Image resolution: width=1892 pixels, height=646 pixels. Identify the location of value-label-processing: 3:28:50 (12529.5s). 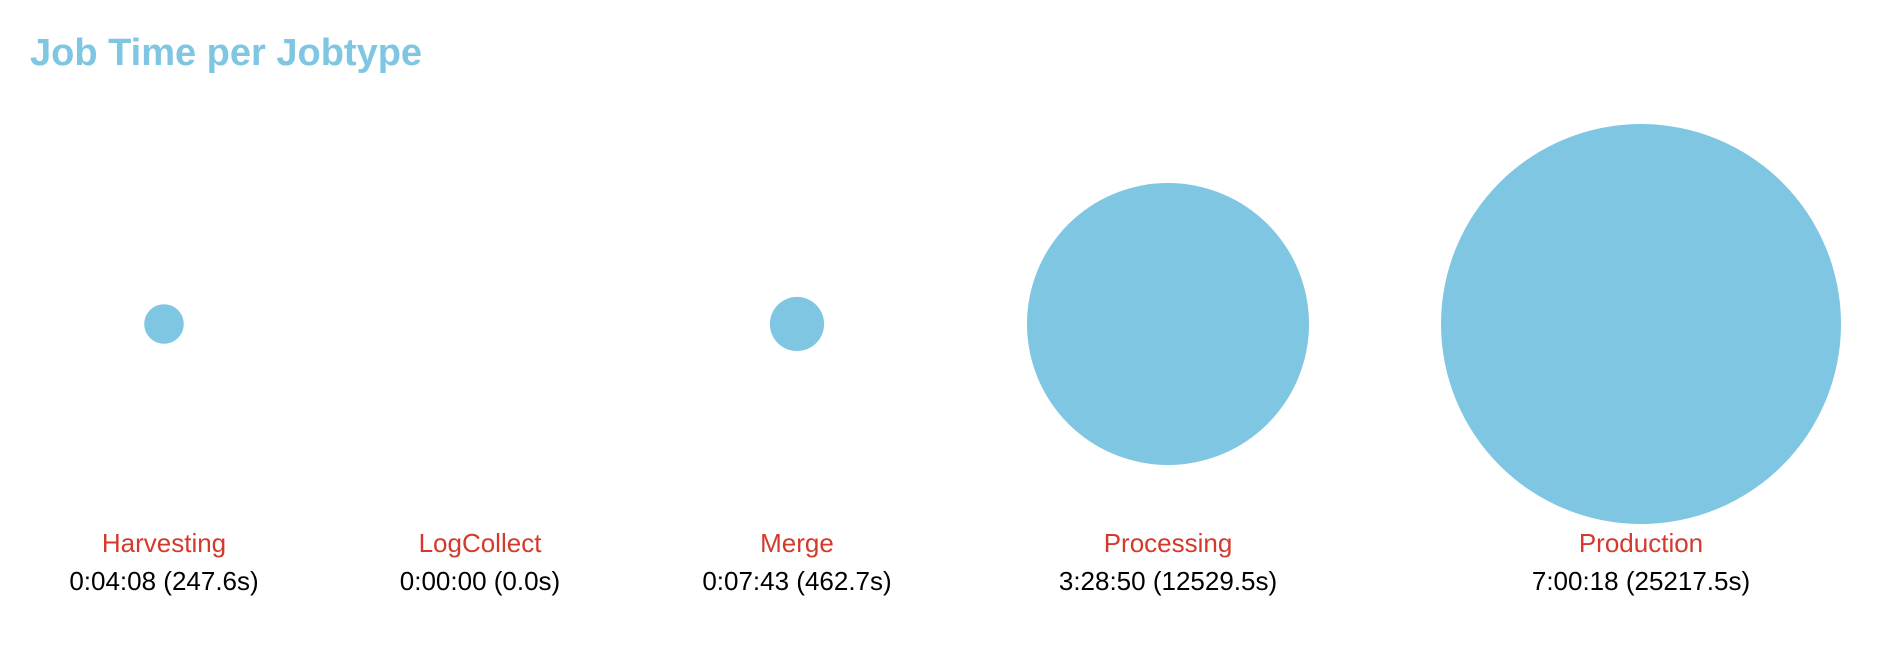
(1168, 581).